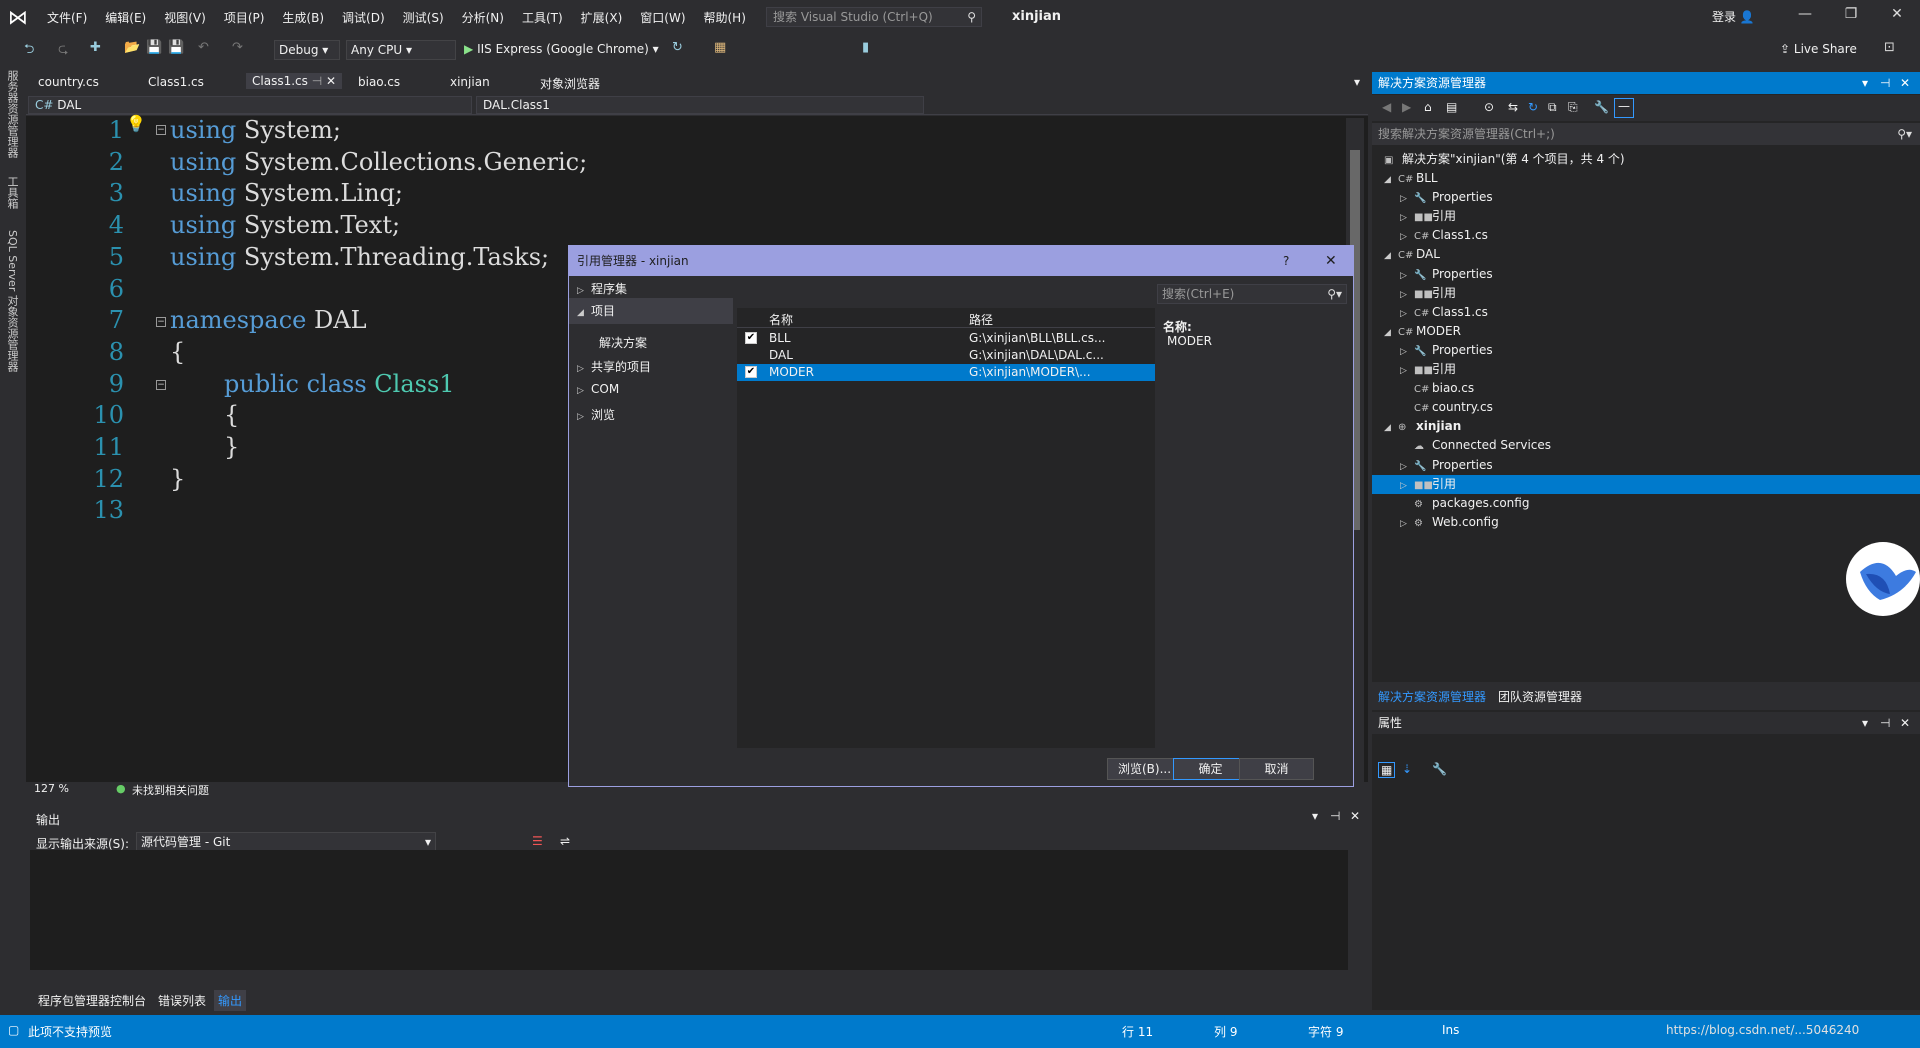 The width and height of the screenshot is (1920, 1048). What do you see at coordinates (1422, 331) in the screenshot?
I see `tree-node: ◢ C# MODER` at bounding box center [1422, 331].